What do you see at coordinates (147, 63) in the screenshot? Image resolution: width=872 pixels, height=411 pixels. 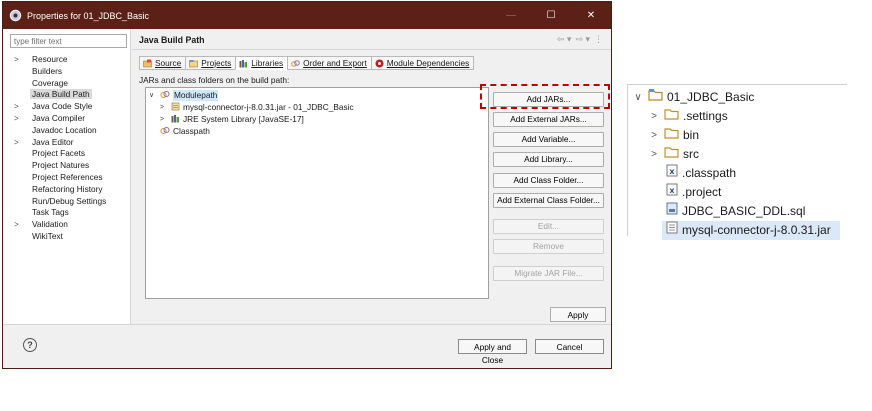 I see `source-folder-icon` at bounding box center [147, 63].